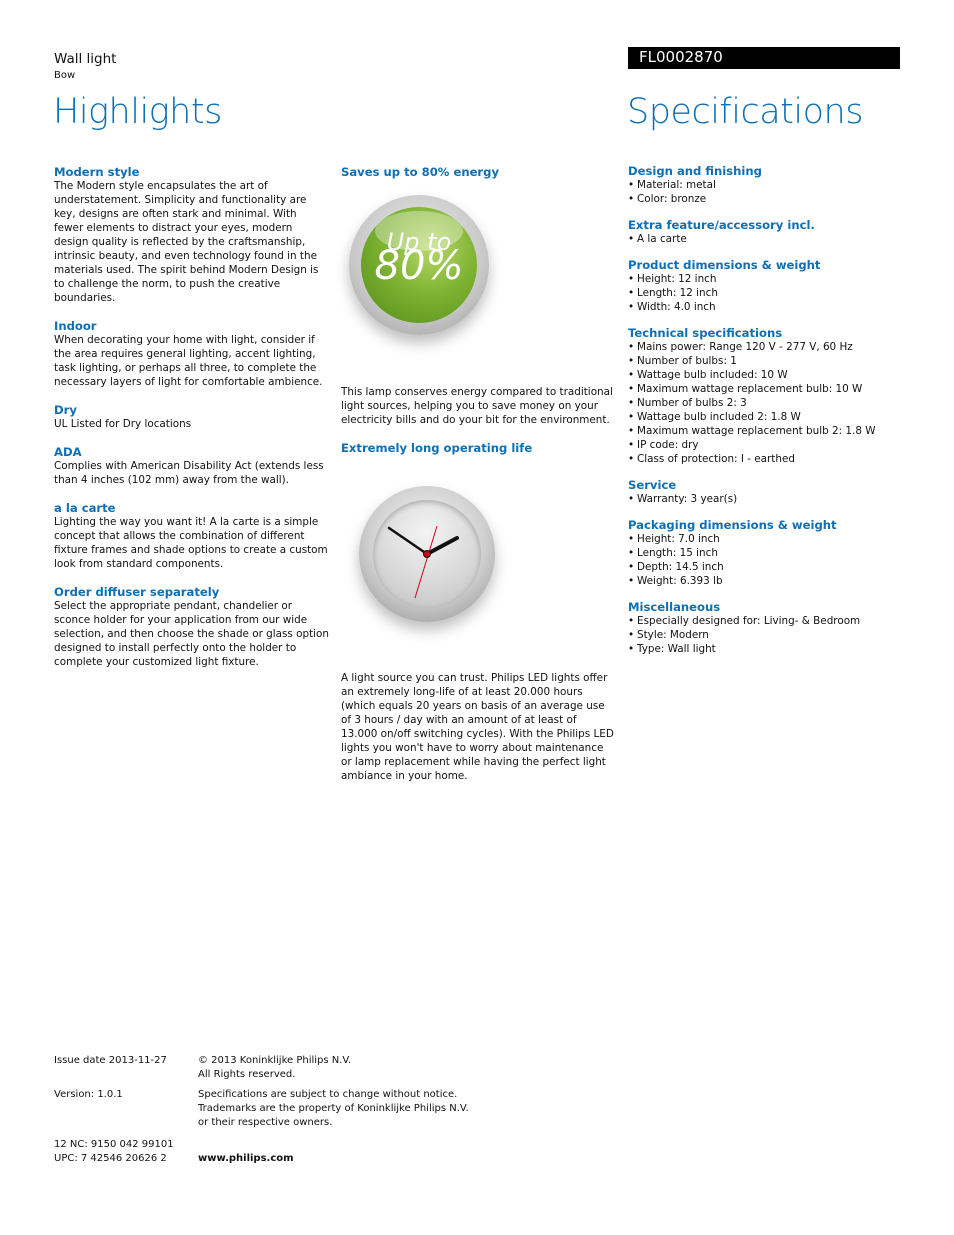  I want to click on product-type: Wall light, so click(85, 59).